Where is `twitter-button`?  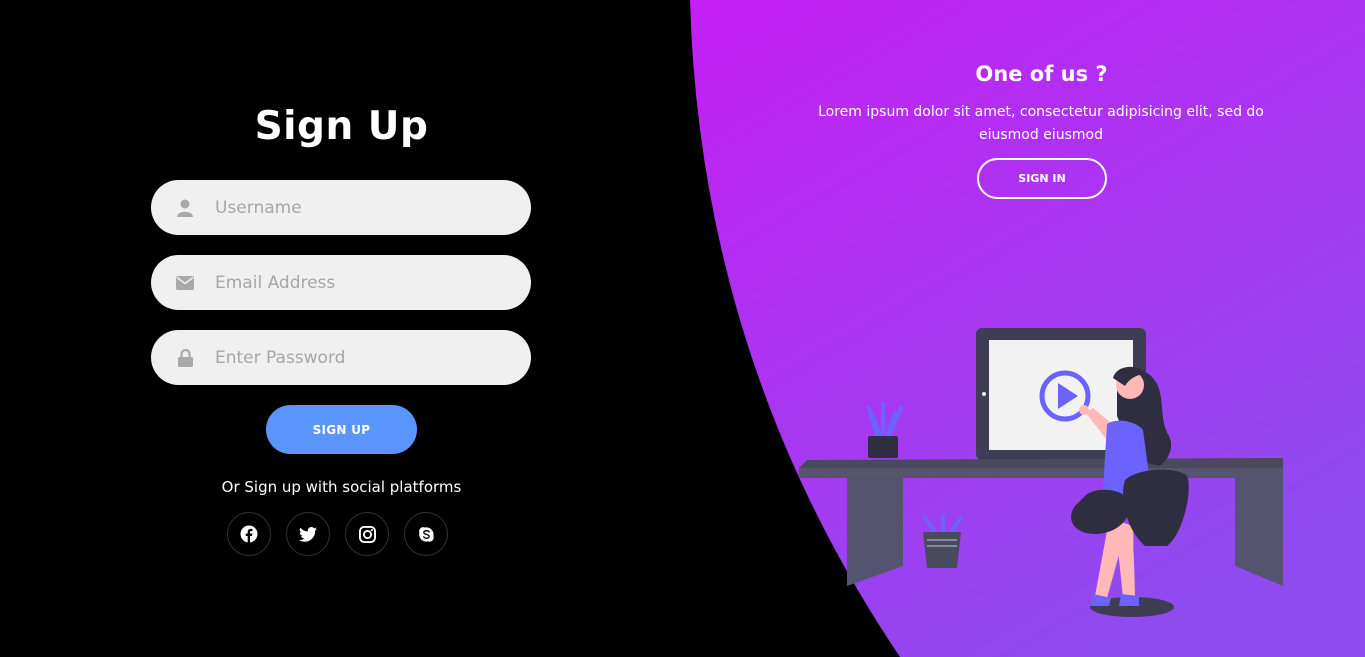
twitter-button is located at coordinates (308, 534).